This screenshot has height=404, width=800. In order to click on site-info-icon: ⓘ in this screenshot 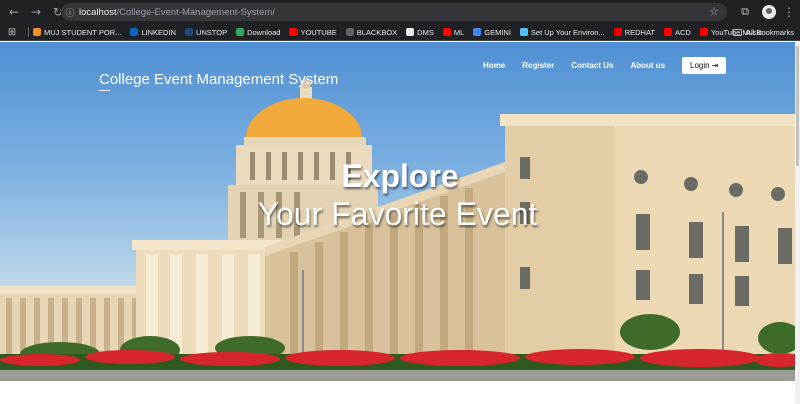, I will do `click(70, 12)`.